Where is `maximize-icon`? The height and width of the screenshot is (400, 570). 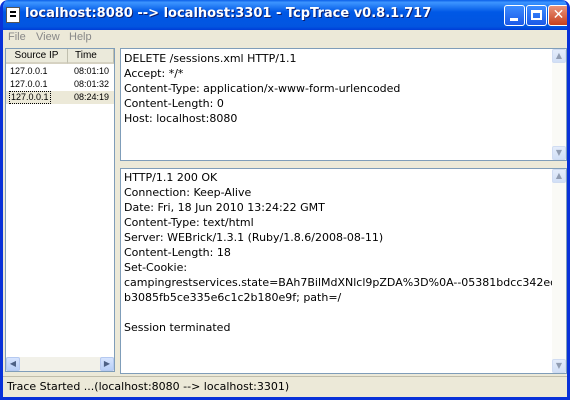
maximize-icon is located at coordinates (536, 15).